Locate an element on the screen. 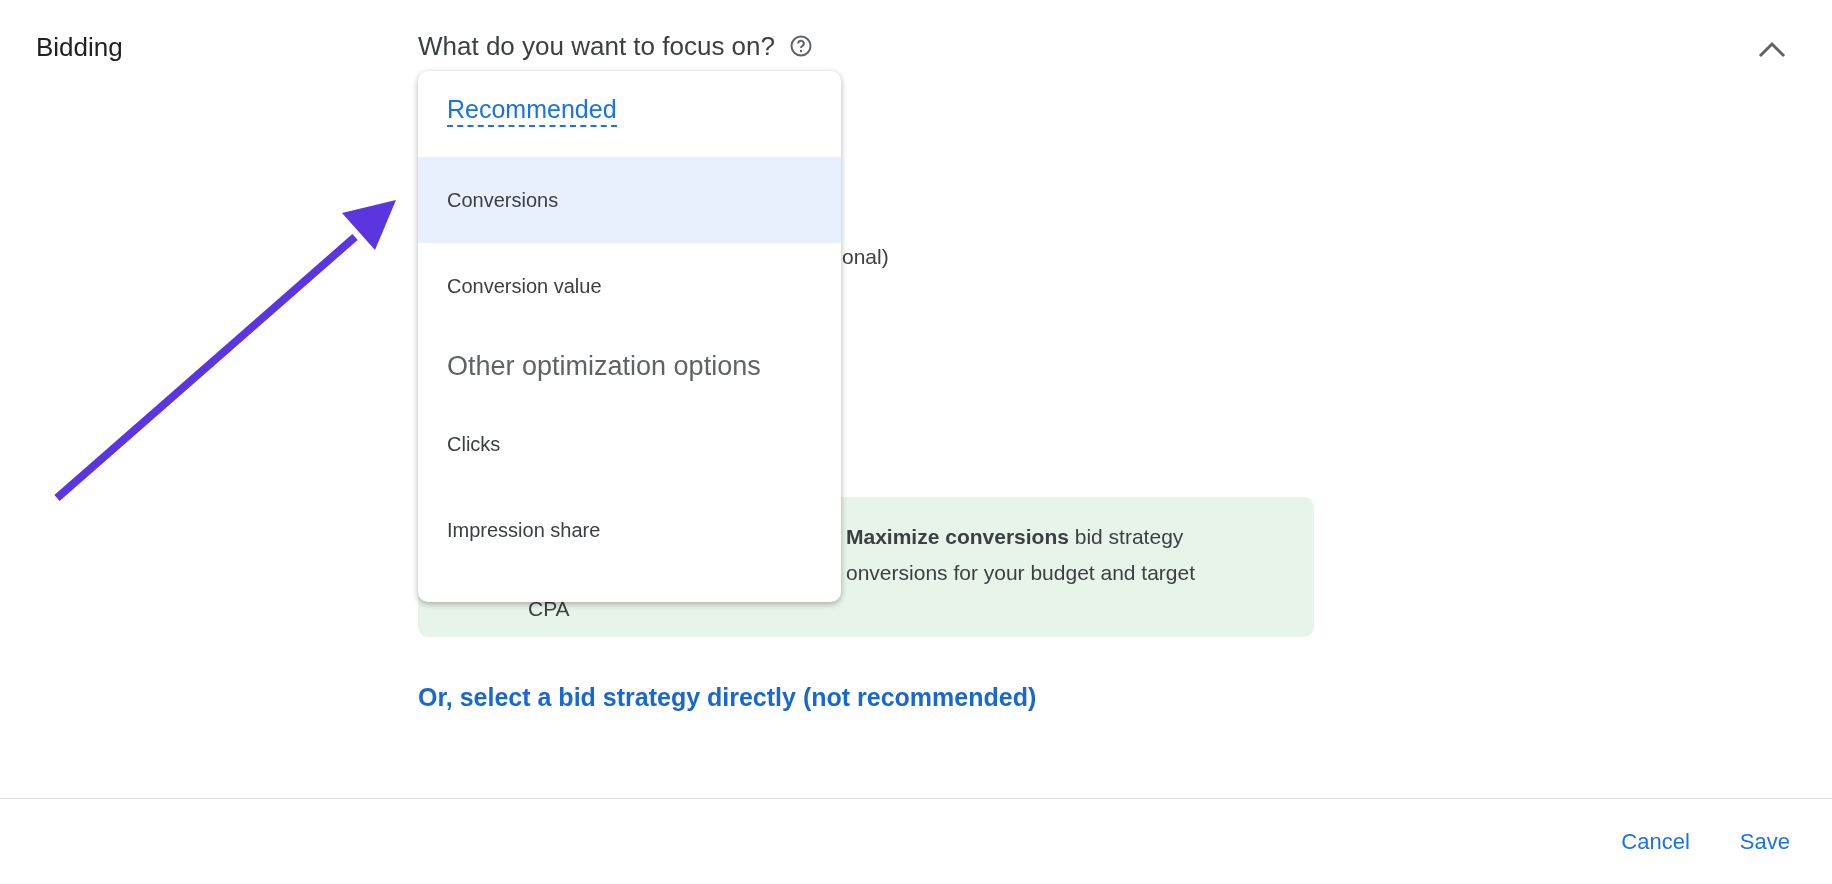  info-text: onversions for your budget and target is located at coordinates (1021, 573).